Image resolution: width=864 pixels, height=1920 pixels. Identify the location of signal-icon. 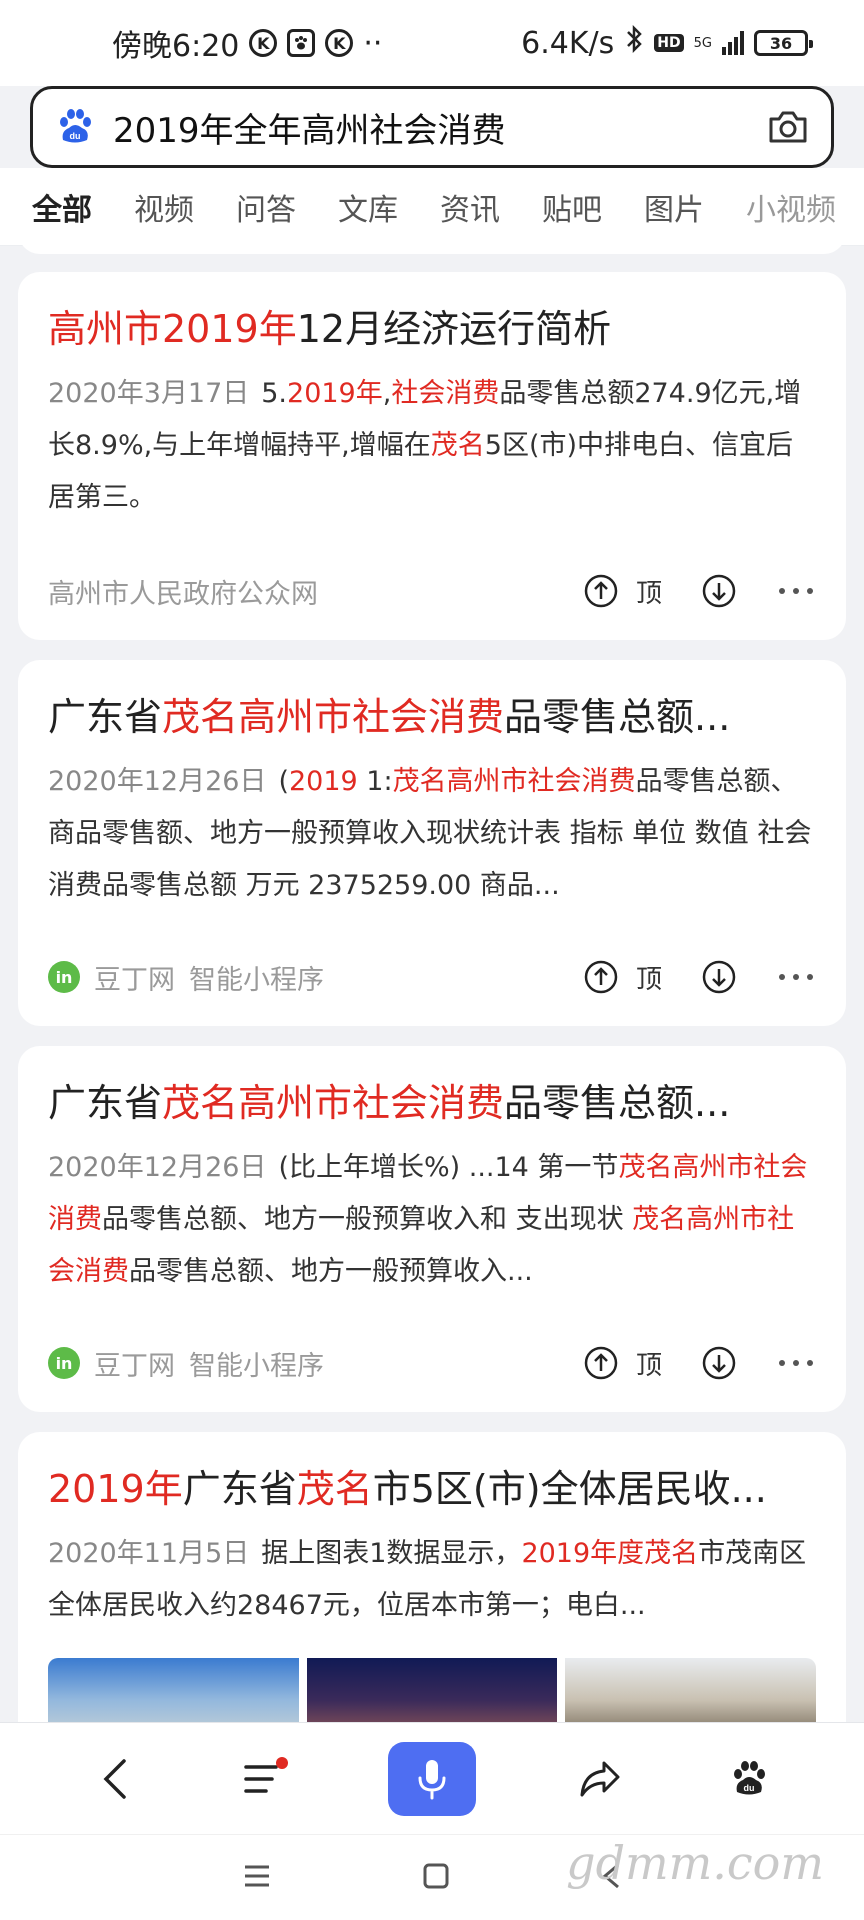
(733, 43).